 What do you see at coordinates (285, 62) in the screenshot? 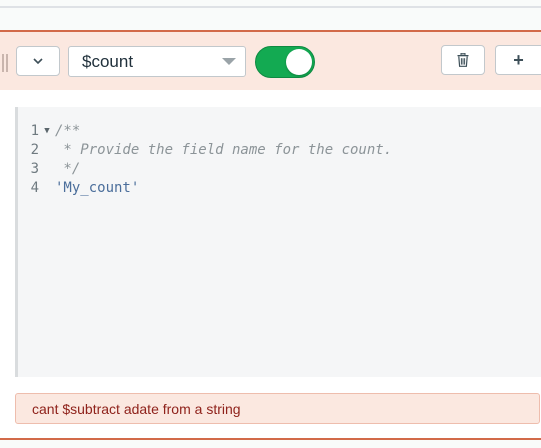
I see `stage-enabled-toggle` at bounding box center [285, 62].